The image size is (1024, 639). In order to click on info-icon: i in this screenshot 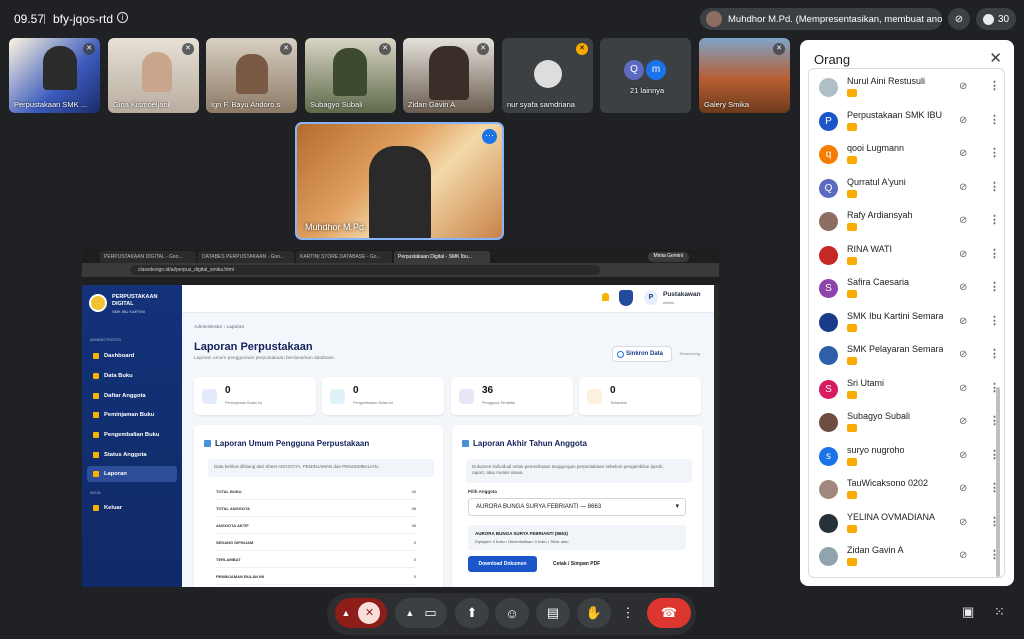, I will do `click(122, 17)`.